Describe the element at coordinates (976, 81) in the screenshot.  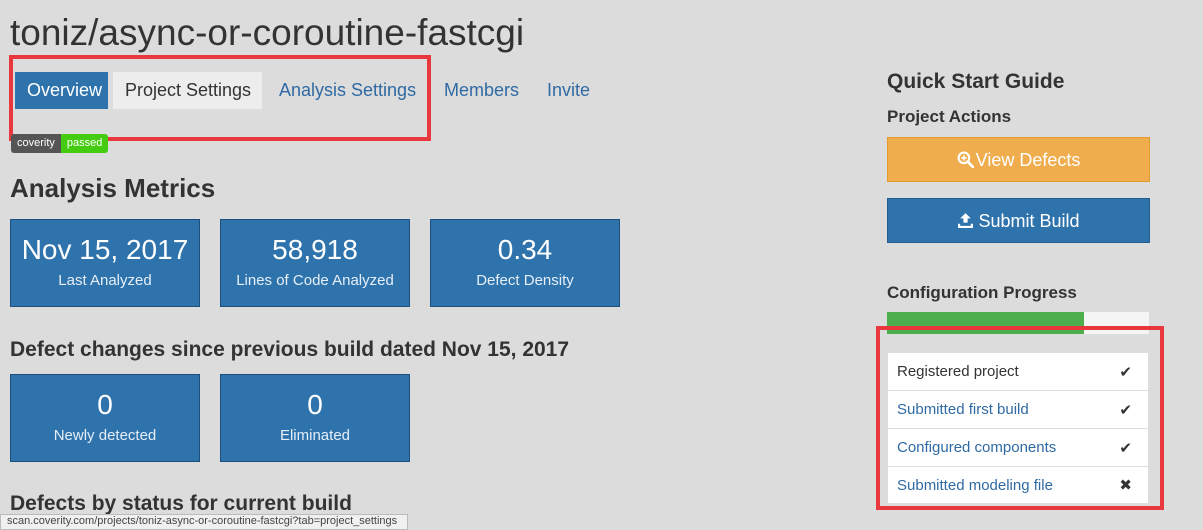
I see `quick-start-guide-heading: Quick Start Guide` at that location.